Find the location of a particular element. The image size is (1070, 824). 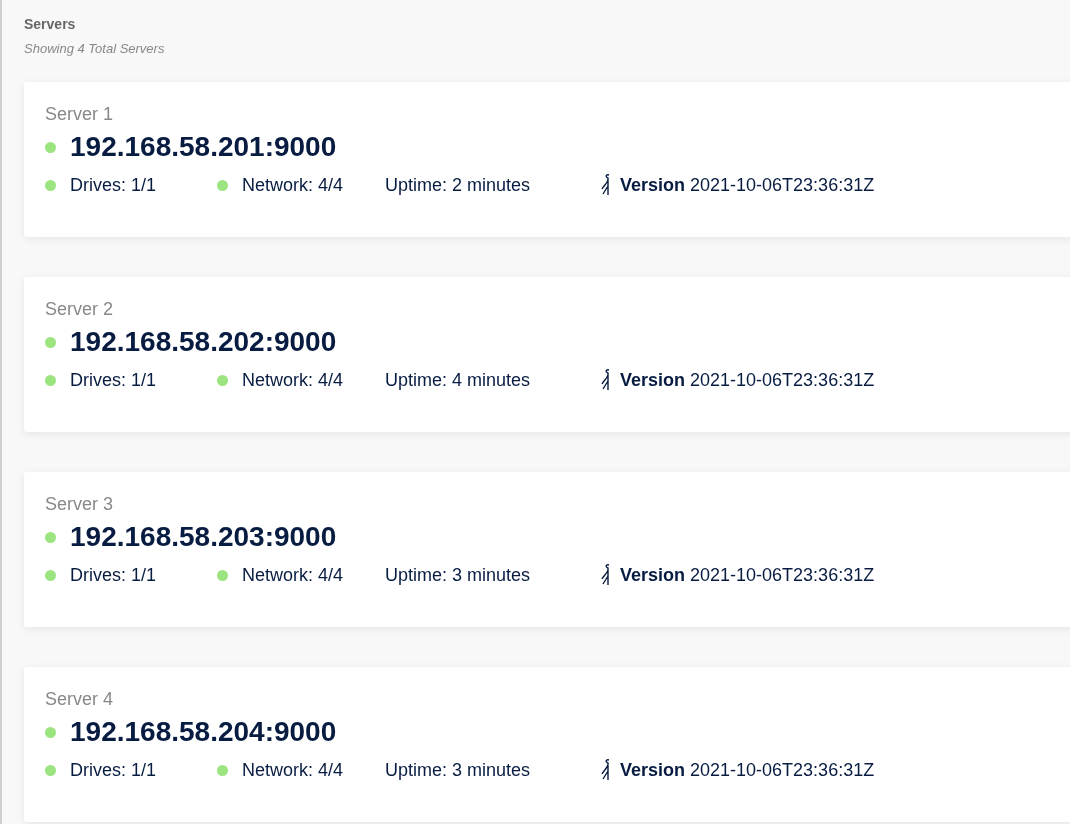

server-address: 192.168.58.202:9000 is located at coordinates (203, 342).